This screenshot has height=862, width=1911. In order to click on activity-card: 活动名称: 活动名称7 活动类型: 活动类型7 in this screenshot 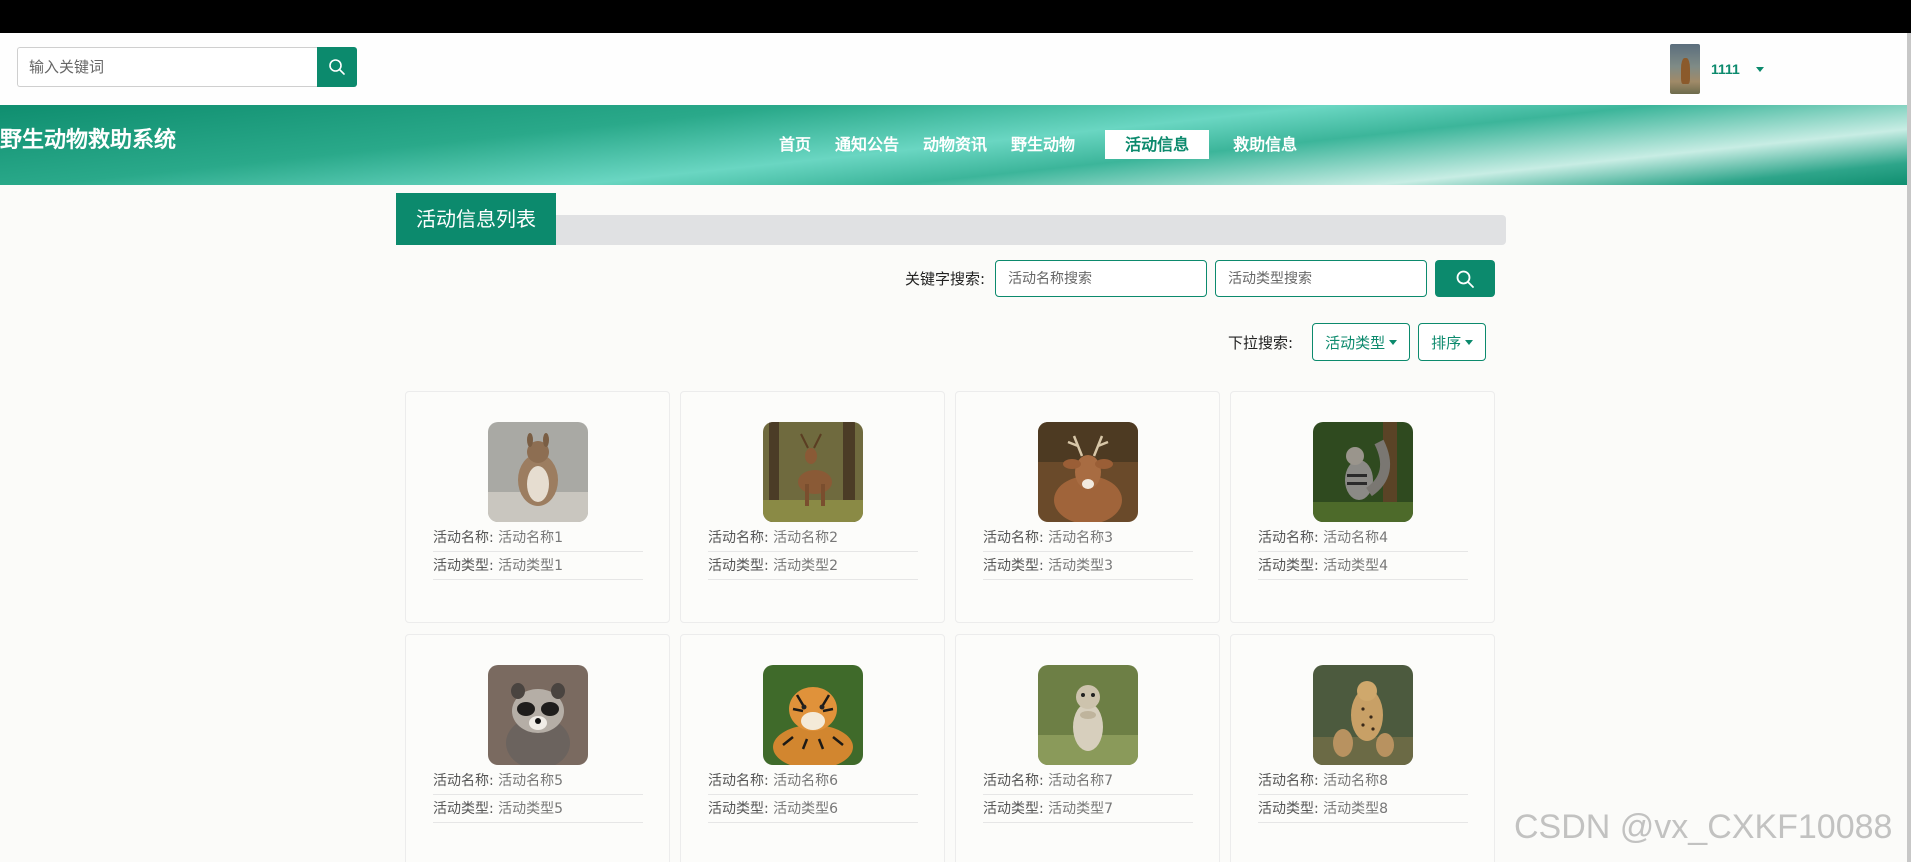, I will do `click(1087, 748)`.